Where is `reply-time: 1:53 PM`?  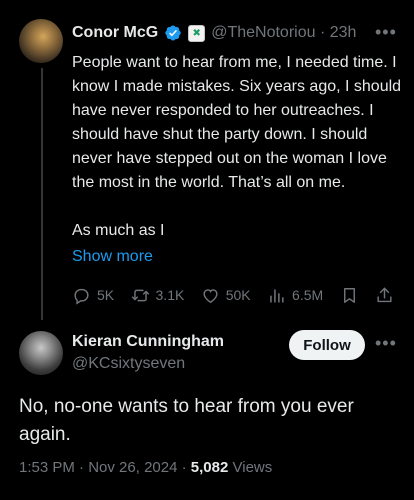 reply-time: 1:53 PM is located at coordinates (47, 467).